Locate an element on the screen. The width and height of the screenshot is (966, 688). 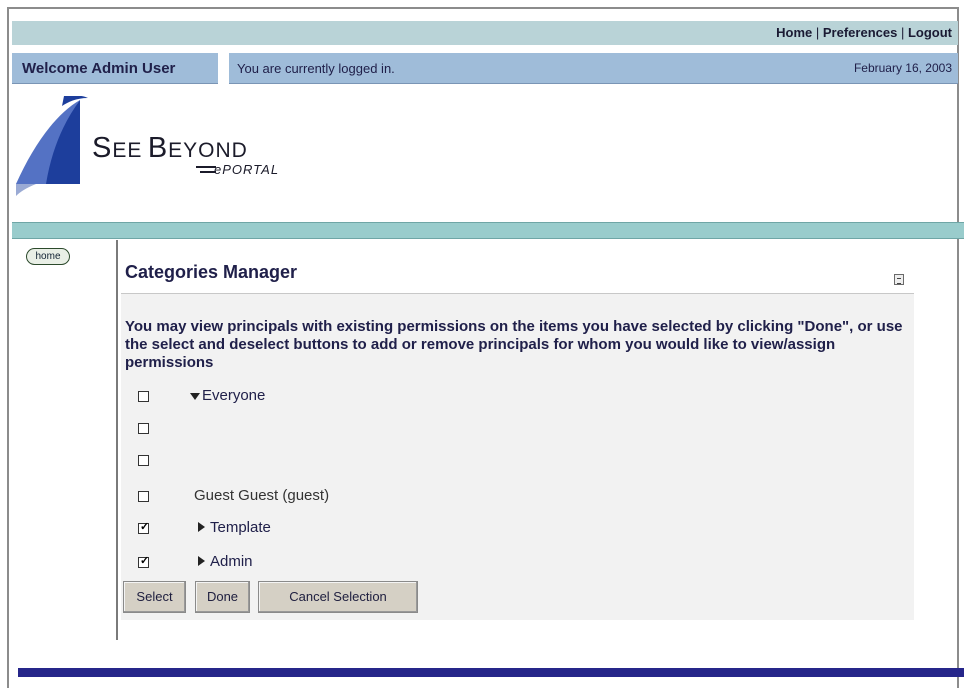
seebeyond-logo: SEE BEYOND ePORTAL is located at coordinates (226, 151).